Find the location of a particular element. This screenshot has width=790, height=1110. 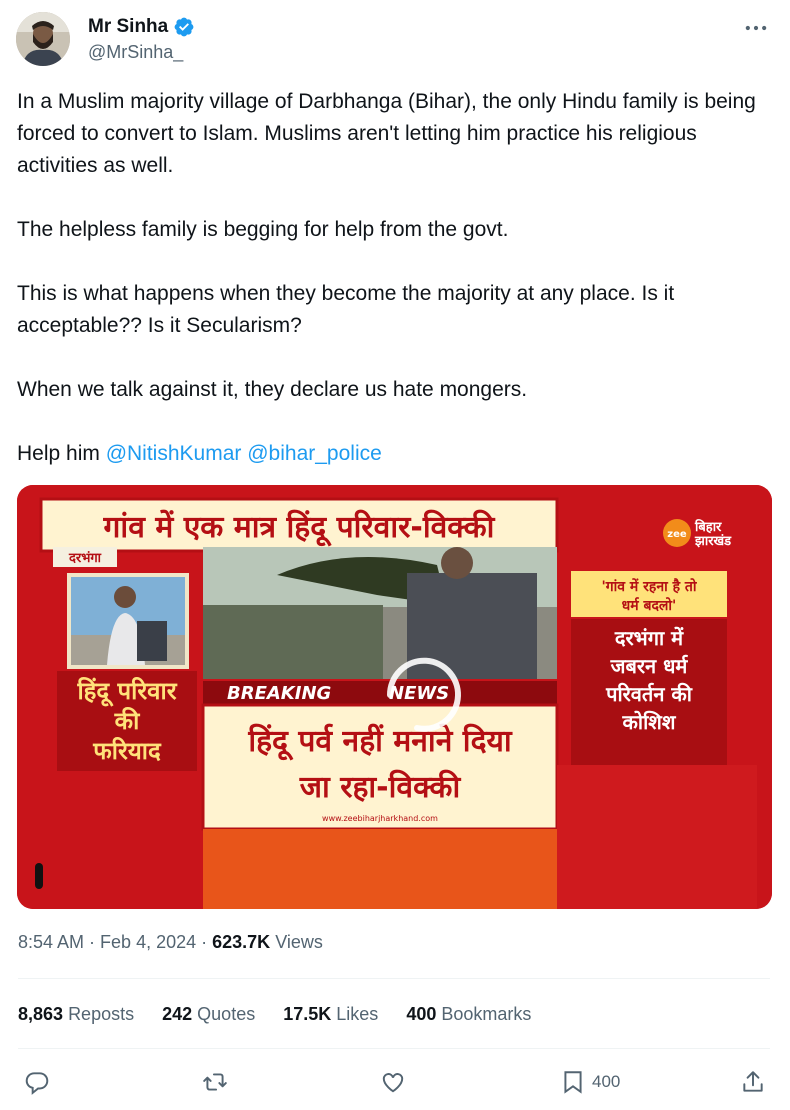

repost-button is located at coordinates (215, 1082).